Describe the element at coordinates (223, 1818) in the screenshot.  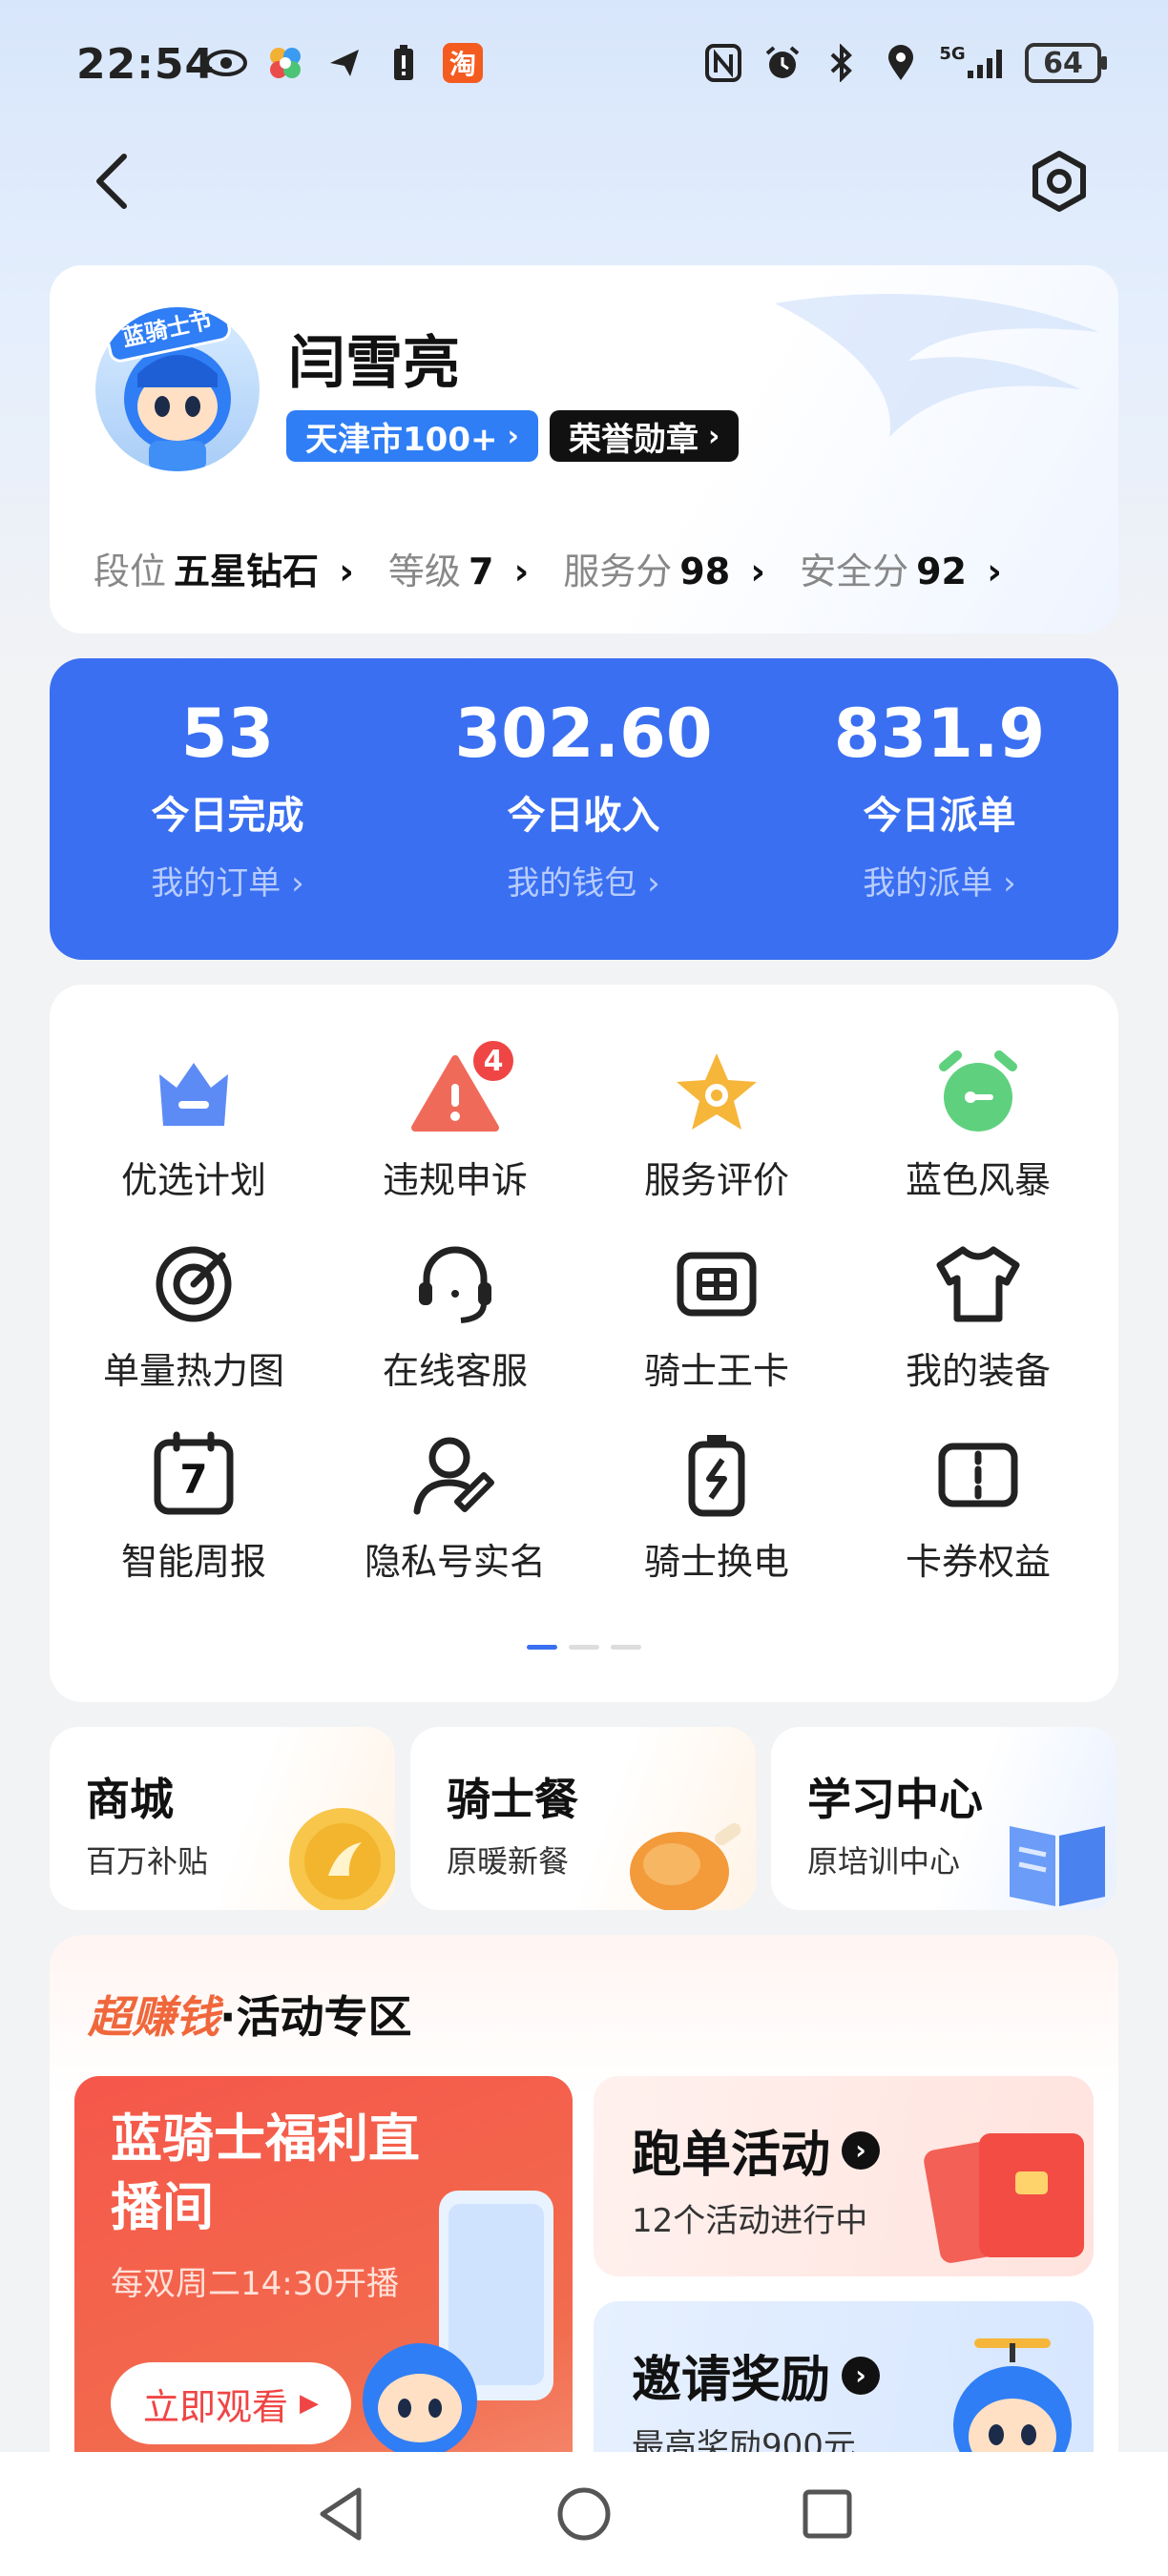
I see `mall-card: 商城 百万补贴` at that location.